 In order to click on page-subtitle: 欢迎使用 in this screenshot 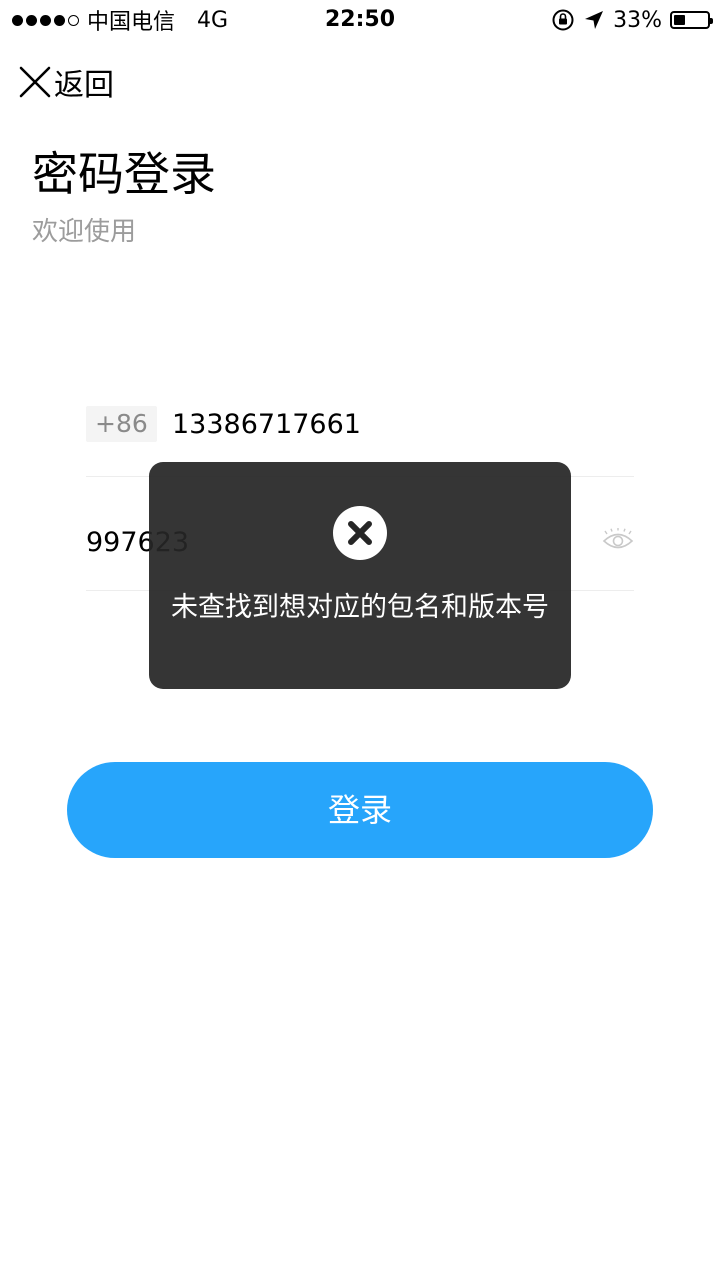, I will do `click(84, 232)`.